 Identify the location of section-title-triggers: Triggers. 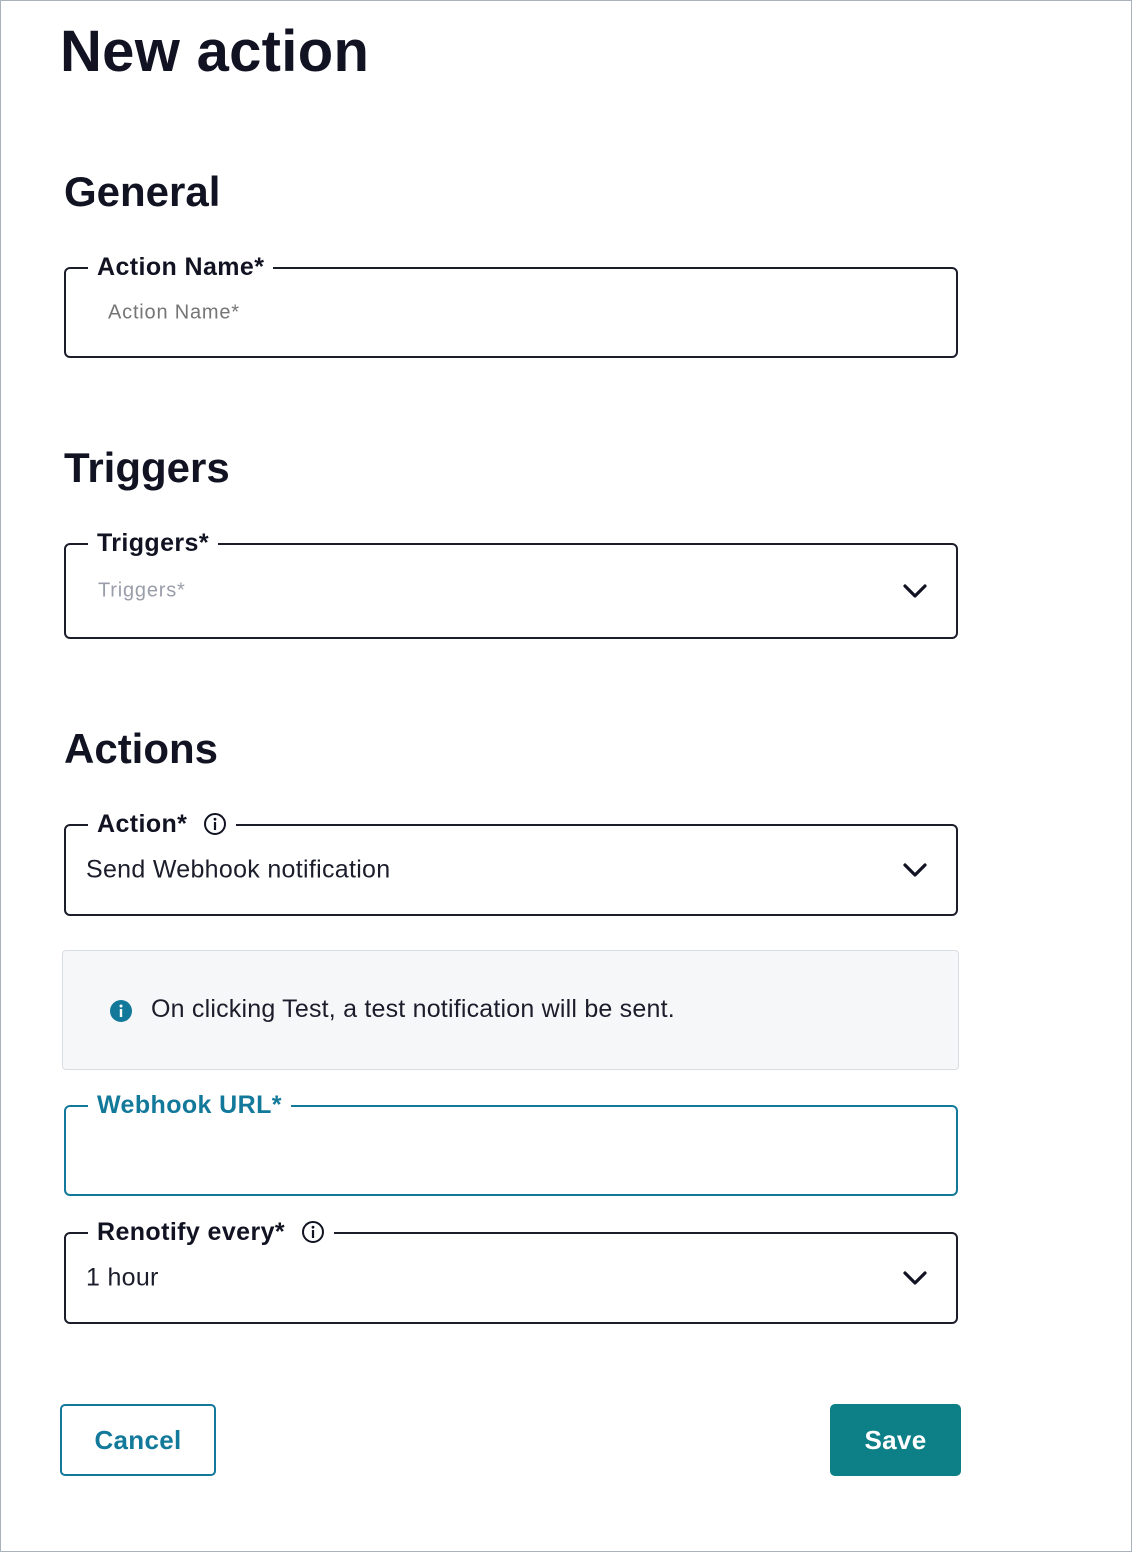
(147, 467).